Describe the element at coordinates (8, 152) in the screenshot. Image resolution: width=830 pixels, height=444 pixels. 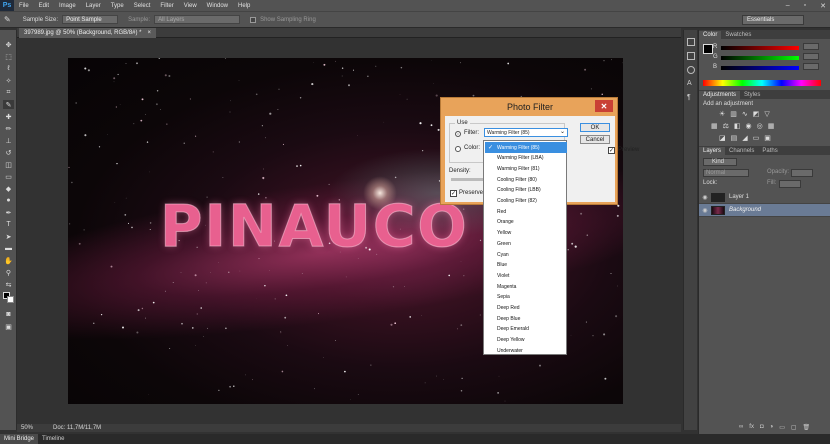
I see `history-brush-icon: ↺` at that location.